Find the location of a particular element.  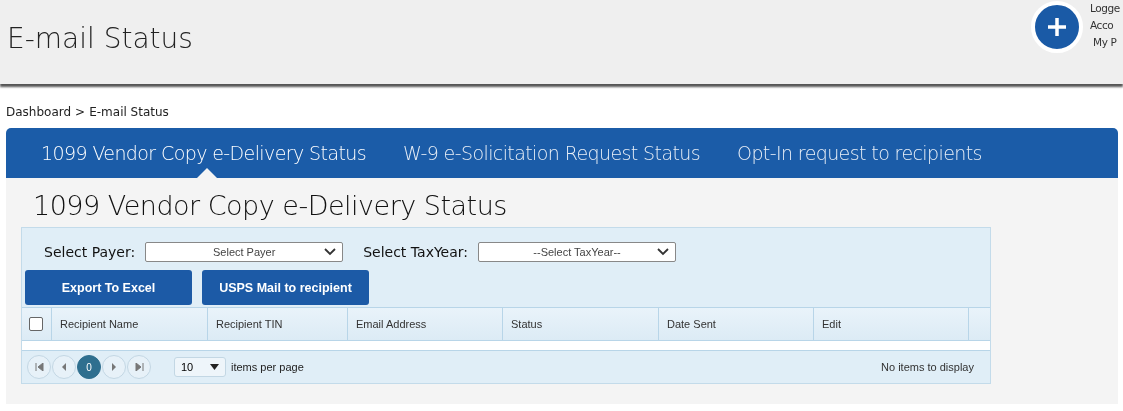

action-button: USPS Mail to recipient is located at coordinates (285, 287).